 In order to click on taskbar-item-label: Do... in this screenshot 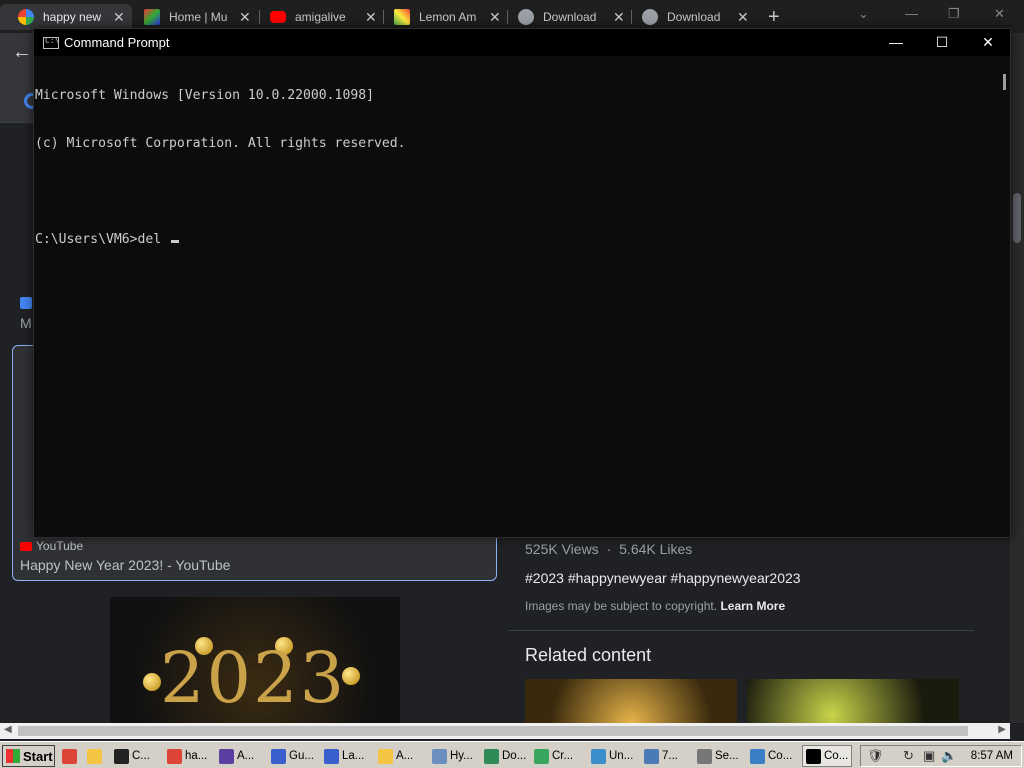, I will do `click(514, 756)`.